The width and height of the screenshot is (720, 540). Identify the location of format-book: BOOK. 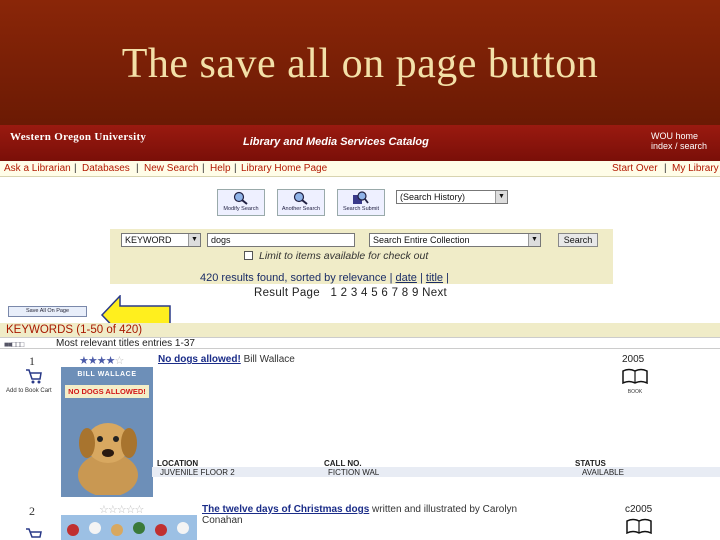
(635, 381).